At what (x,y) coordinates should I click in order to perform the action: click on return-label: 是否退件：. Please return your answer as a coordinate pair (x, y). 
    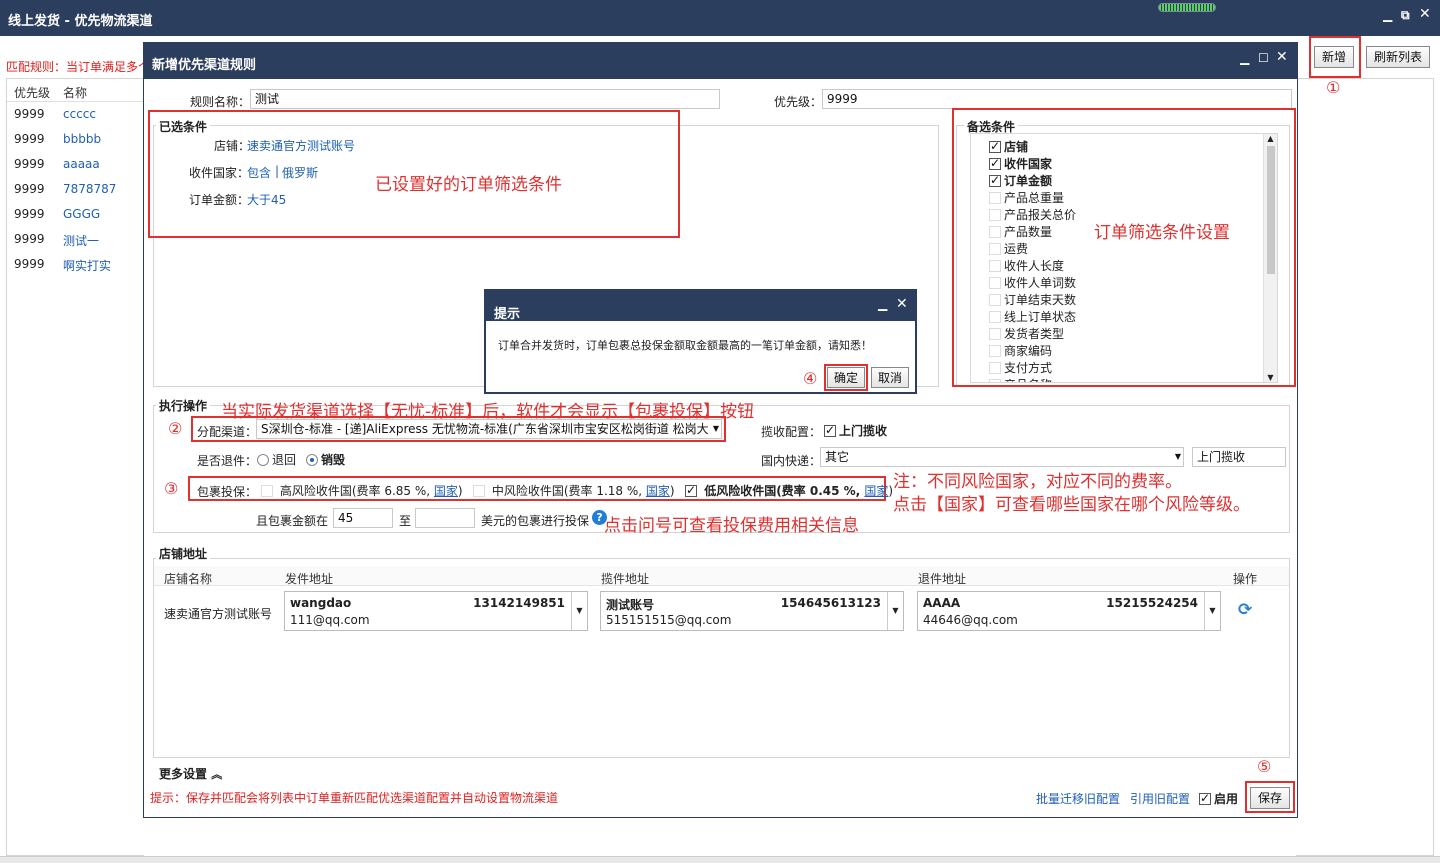
    Looking at the image, I should click on (227, 461).